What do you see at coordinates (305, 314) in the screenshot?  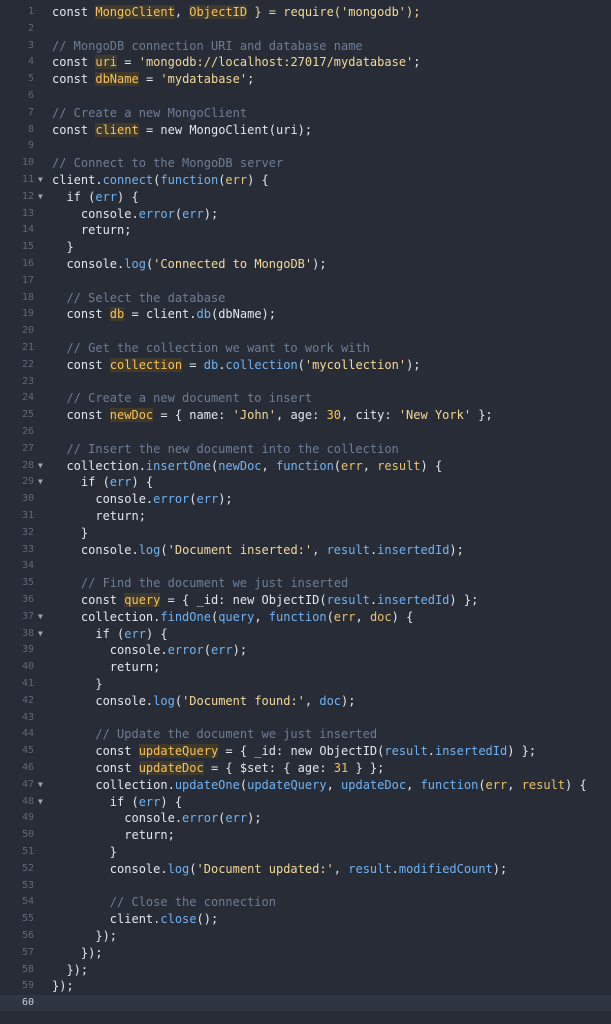 I see `code-line: 19 const db = client.db(dbName);` at bounding box center [305, 314].